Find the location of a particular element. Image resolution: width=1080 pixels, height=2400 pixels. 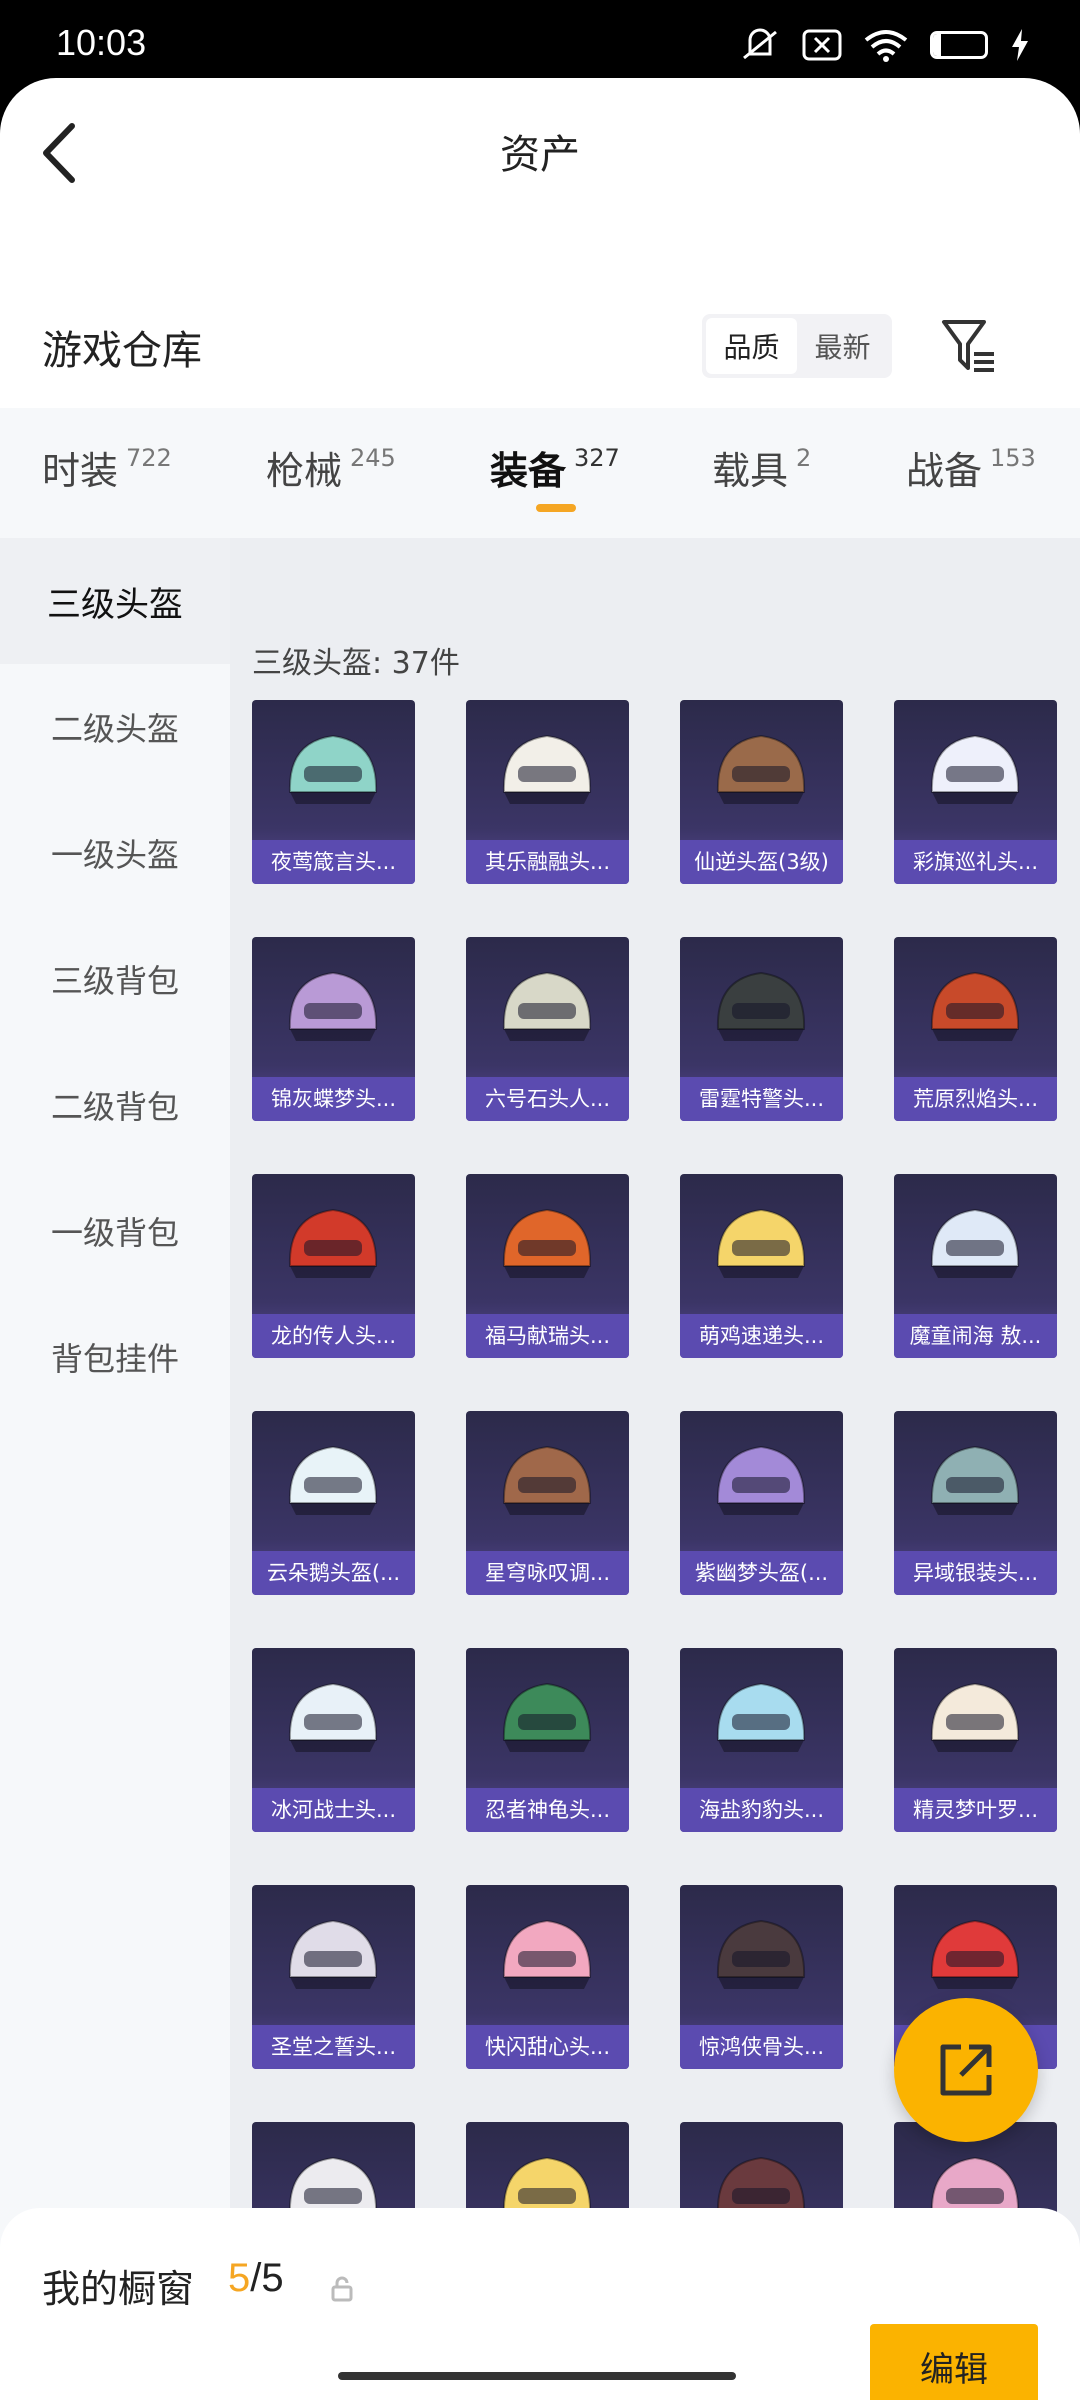

tab-label: 战备 is located at coordinates (944, 471).